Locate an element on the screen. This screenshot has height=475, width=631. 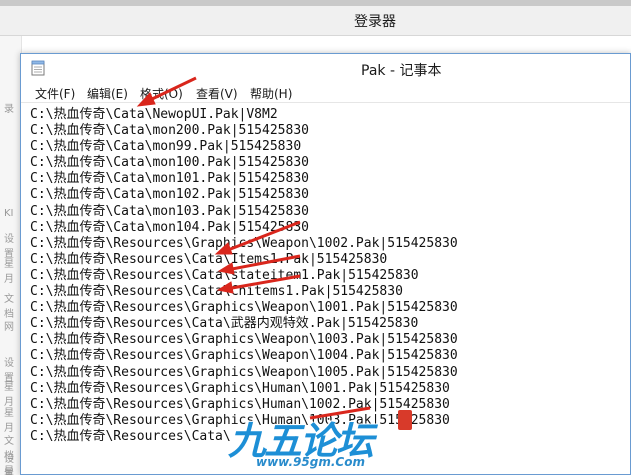
background-side-label: 文档 is located at coordinates (9, 307).